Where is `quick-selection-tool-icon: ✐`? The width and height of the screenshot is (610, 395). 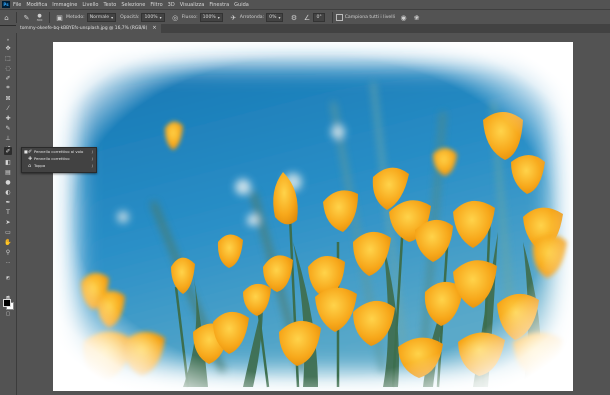 quick-selection-tool-icon: ✐ is located at coordinates (8, 78).